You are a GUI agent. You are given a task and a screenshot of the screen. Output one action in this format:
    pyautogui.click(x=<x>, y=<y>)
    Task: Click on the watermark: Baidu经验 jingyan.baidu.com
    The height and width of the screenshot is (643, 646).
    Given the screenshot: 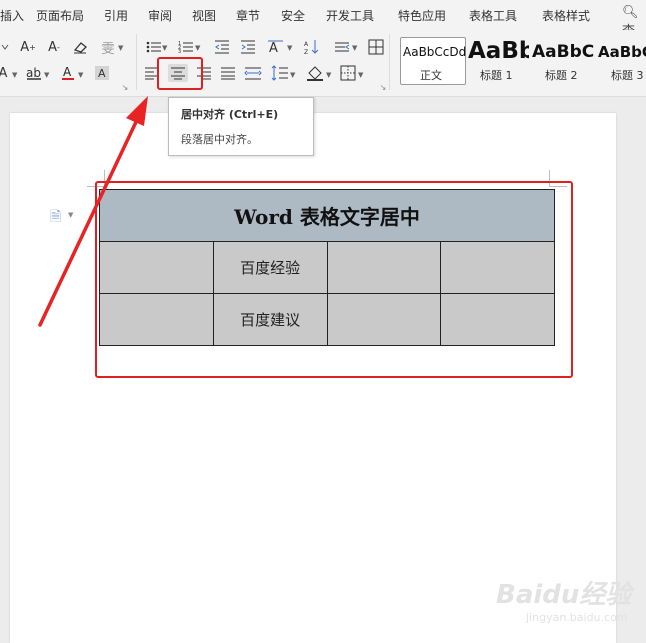 What is the action you would take?
    pyautogui.click(x=563, y=599)
    